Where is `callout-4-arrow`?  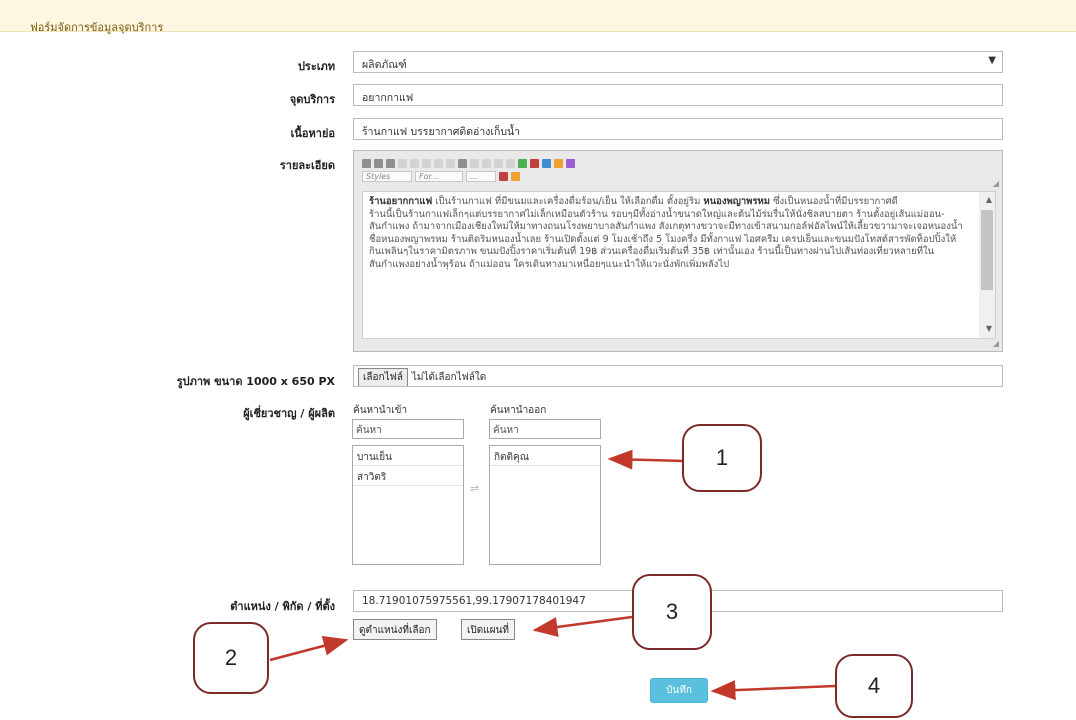
callout-4-arrow is located at coordinates (773, 690).